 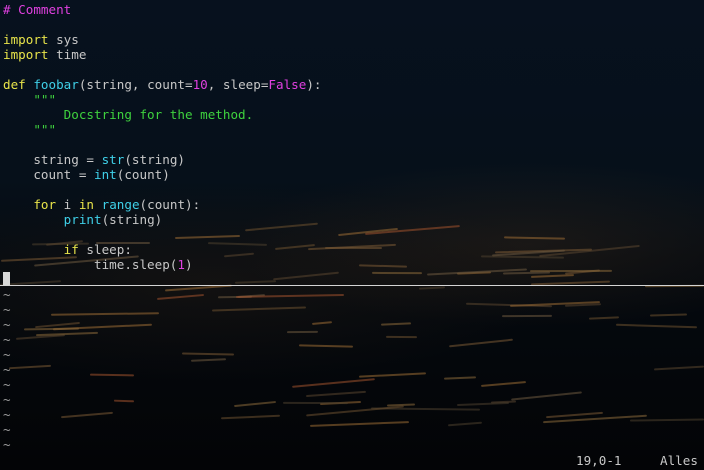 What do you see at coordinates (6, 278) in the screenshot?
I see `text-cursor` at bounding box center [6, 278].